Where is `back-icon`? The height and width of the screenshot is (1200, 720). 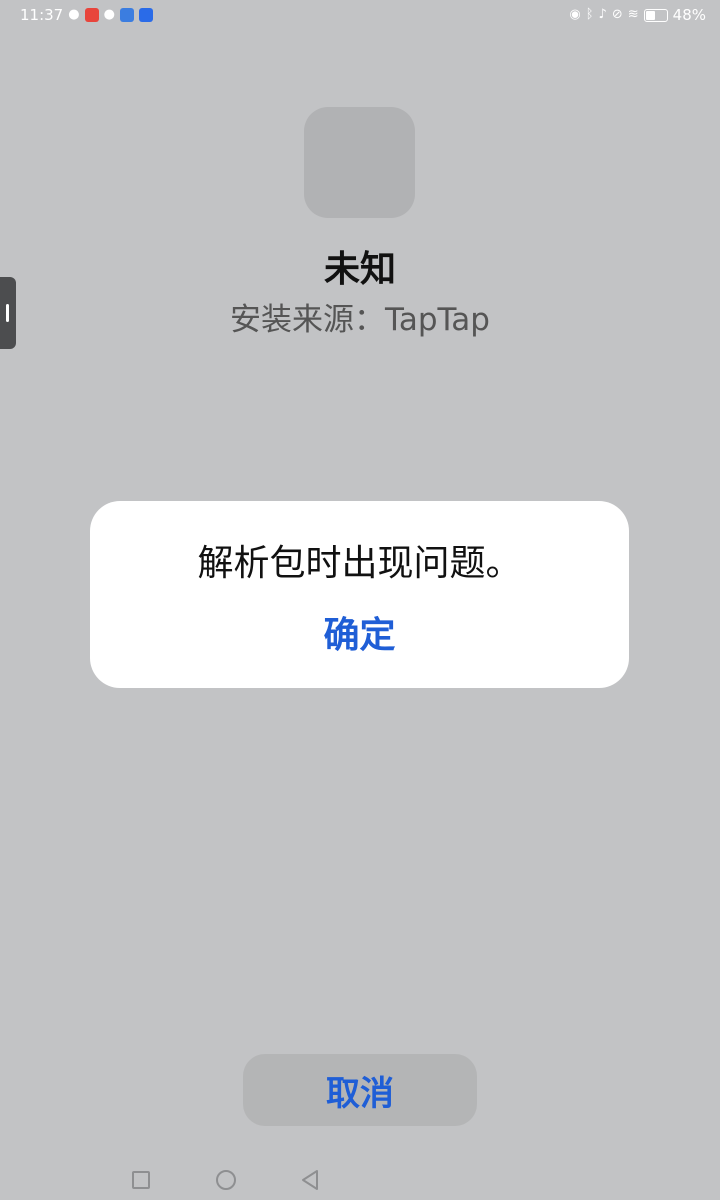
back-icon is located at coordinates (310, 1180).